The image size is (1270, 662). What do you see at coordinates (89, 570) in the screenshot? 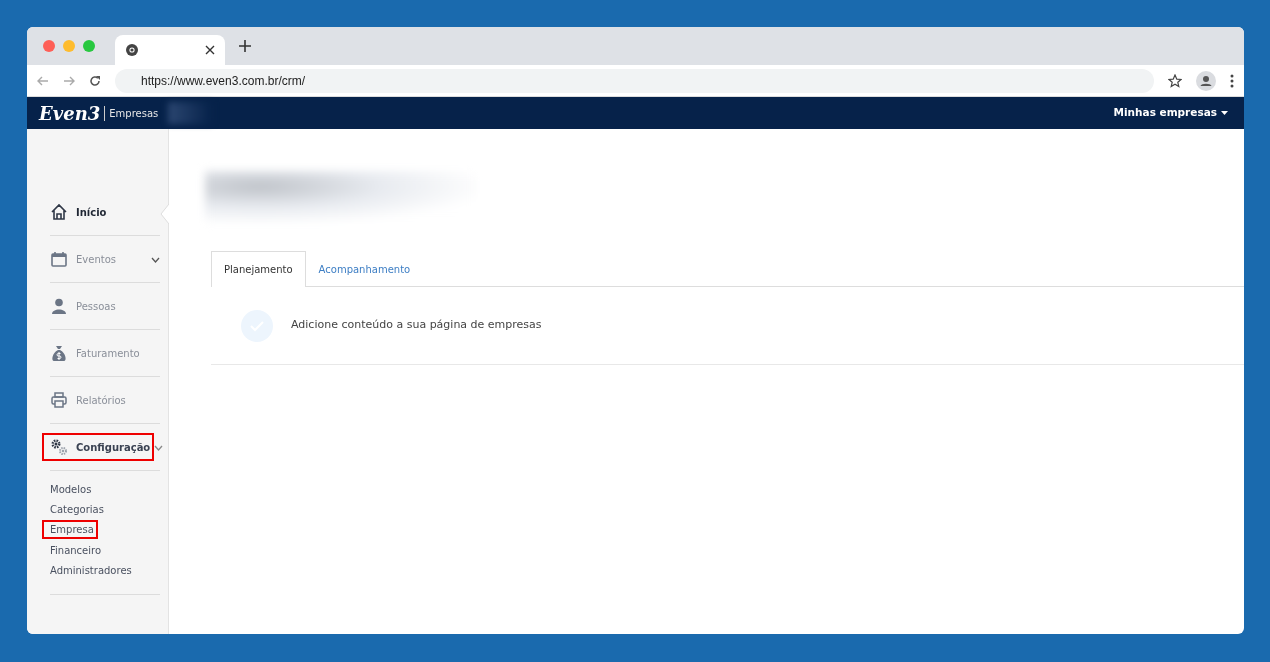
I see `submenu-item: Administradores` at bounding box center [89, 570].